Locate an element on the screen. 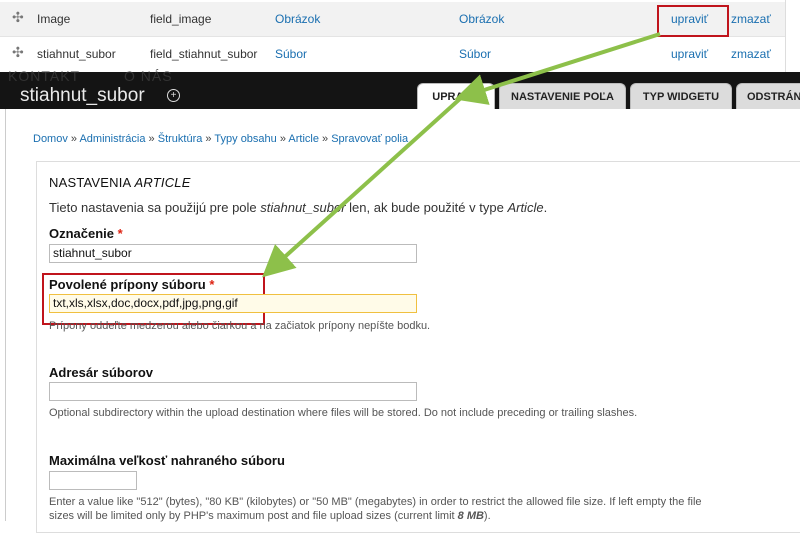  intro-type: Article is located at coordinates (525, 207).